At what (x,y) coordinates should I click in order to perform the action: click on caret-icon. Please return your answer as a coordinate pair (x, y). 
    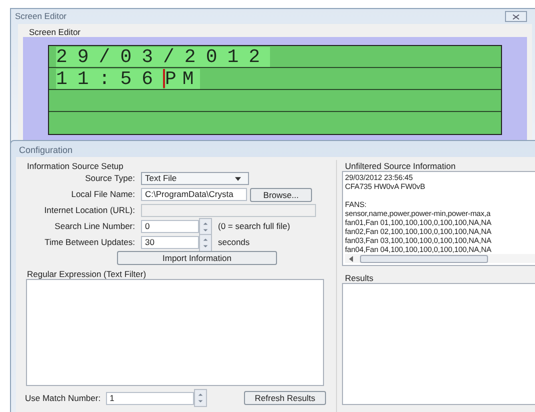
    Looking at the image, I should click on (238, 178).